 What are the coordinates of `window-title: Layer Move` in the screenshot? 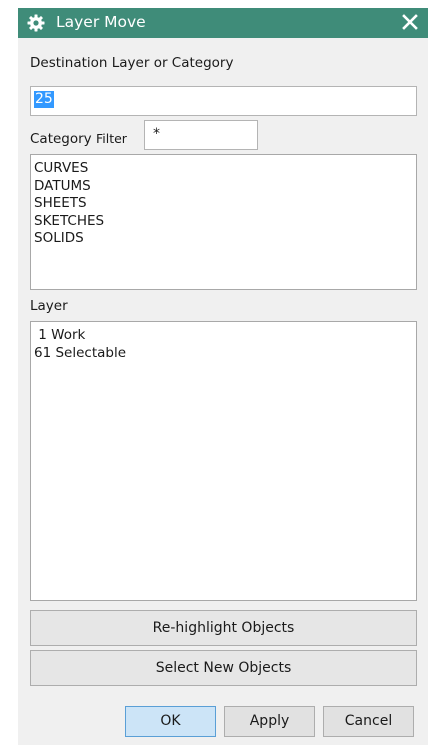 It's located at (101, 22).